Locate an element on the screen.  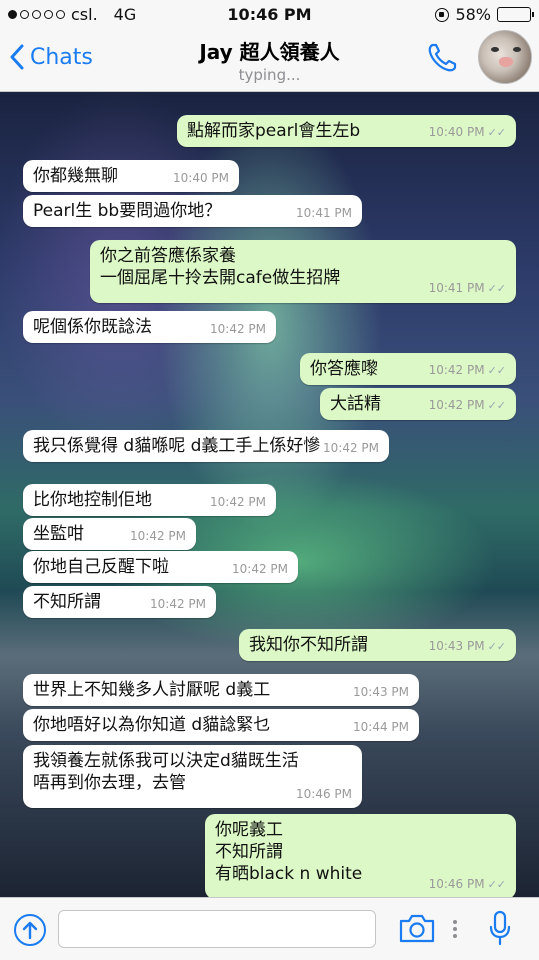
outgoing-message-bubble: 你之前答應係家養 一個屈尾十拎去開cafe做生招牌 10:41 PM ✓✓ is located at coordinates (303, 271).